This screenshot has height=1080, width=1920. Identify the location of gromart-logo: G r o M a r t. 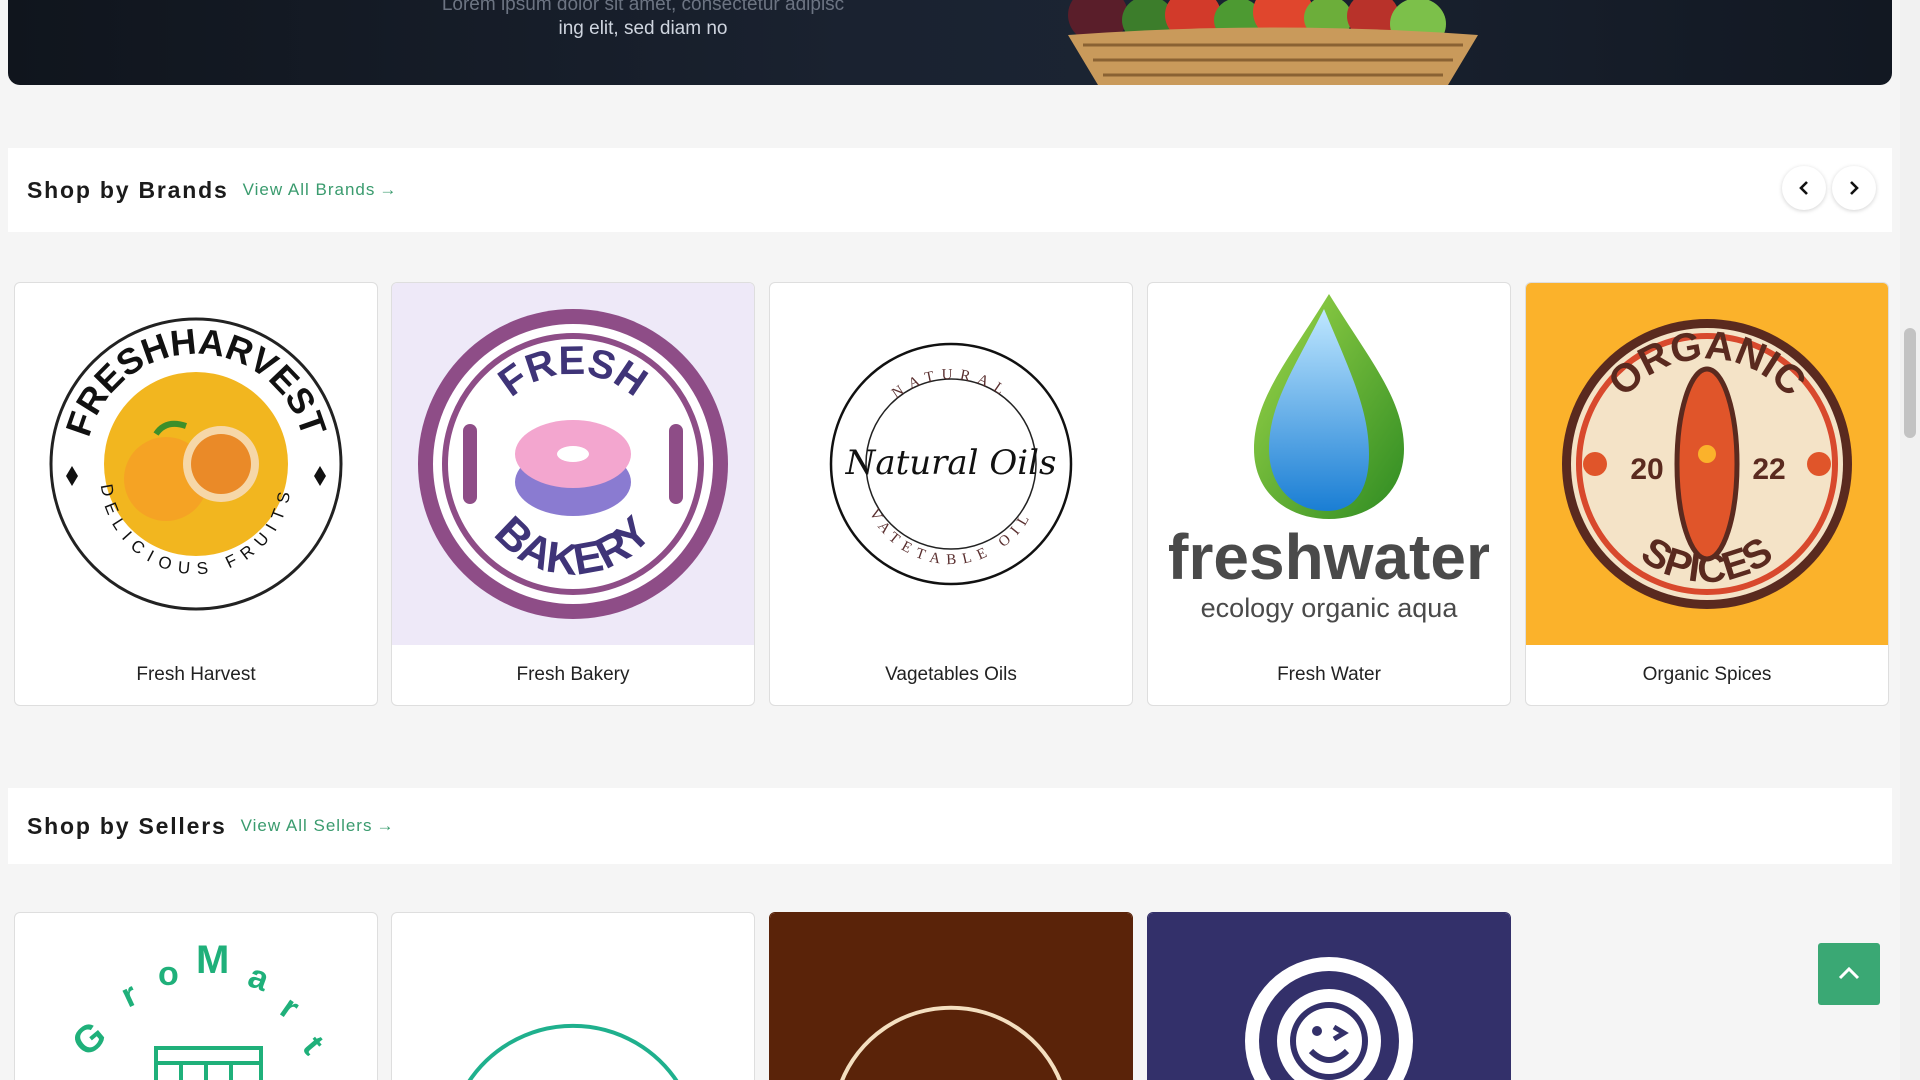
(196, 996).